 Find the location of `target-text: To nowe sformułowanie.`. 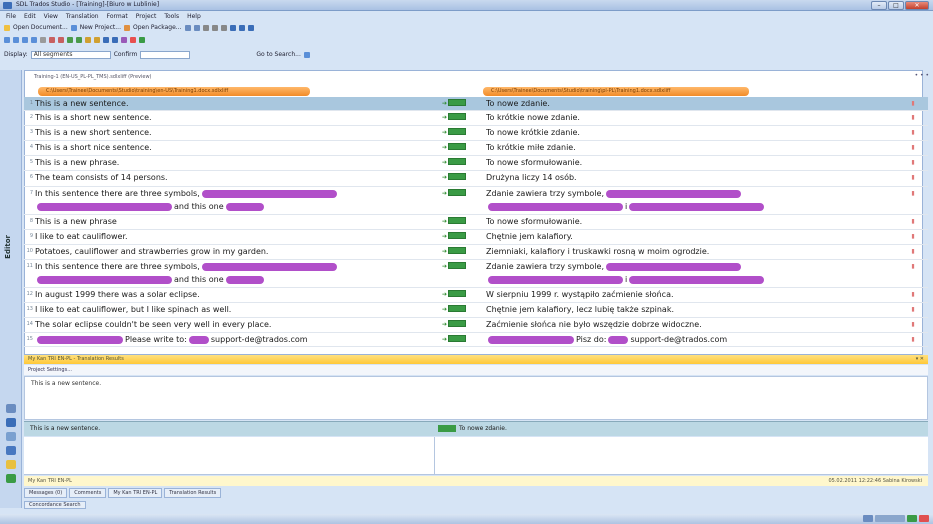

target-text: To nowe sformułowanie. is located at coordinates (692, 163).